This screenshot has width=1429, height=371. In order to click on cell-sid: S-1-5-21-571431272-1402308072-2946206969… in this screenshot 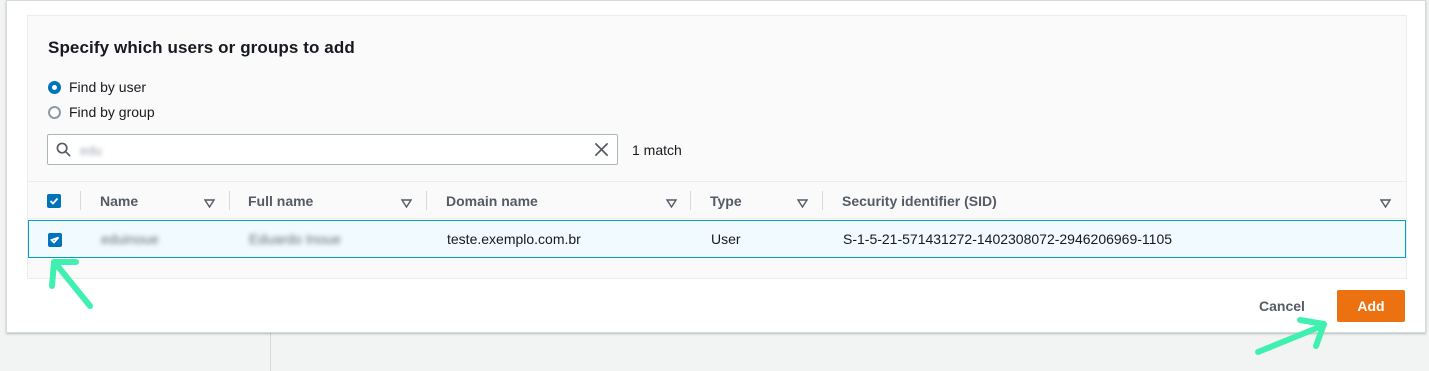, I will do `click(1008, 239)`.